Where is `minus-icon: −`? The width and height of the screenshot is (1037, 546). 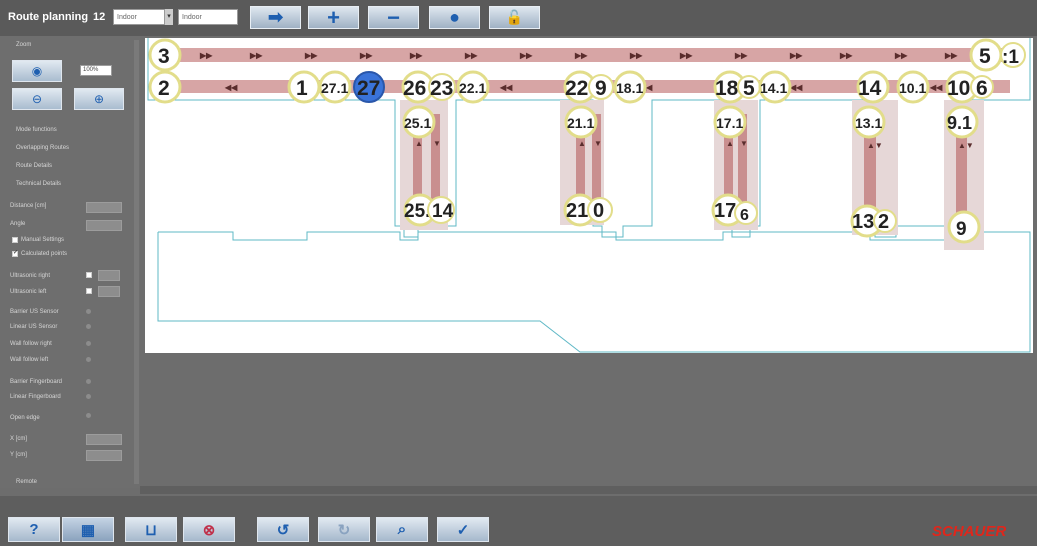
minus-icon: − is located at coordinates (393, 17).